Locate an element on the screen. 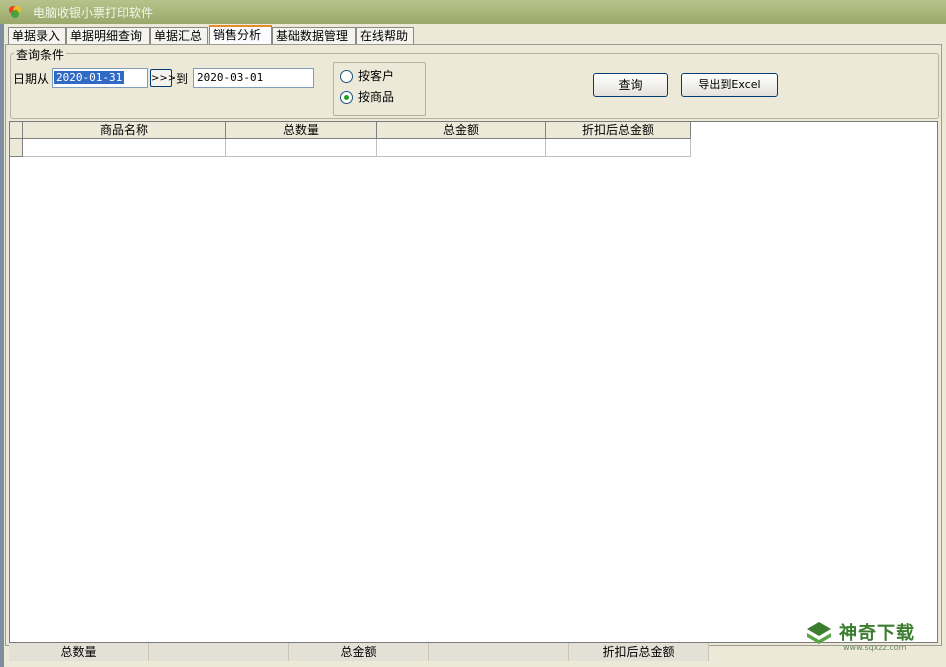  app-icon is located at coordinates (15, 12).